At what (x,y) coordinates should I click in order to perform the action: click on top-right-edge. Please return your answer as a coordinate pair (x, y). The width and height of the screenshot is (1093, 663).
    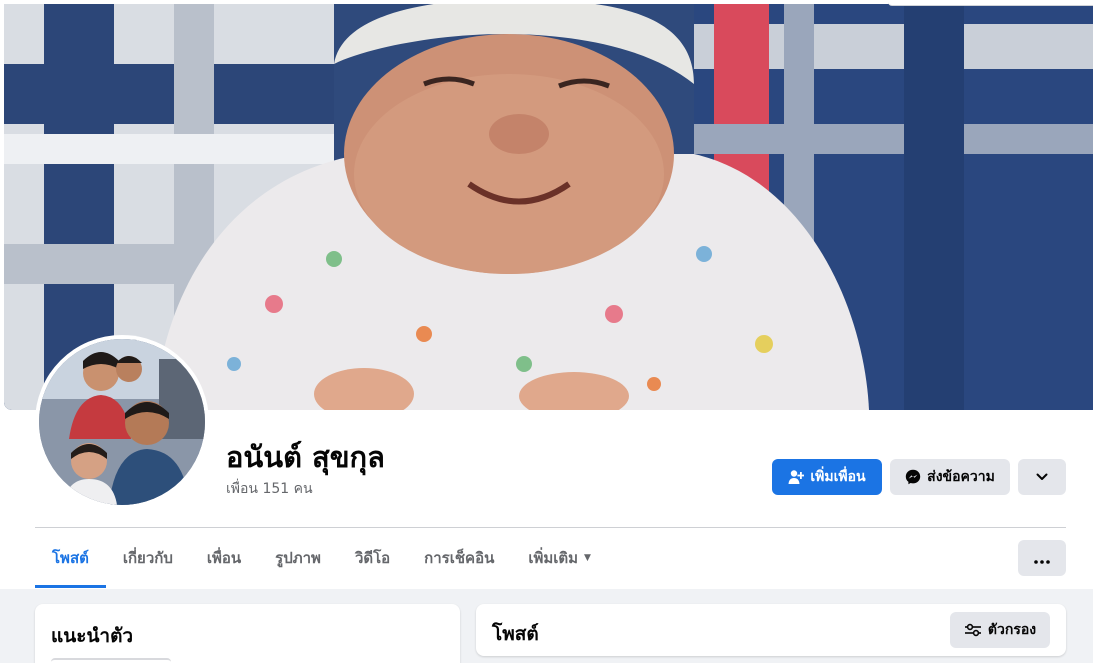
    Looking at the image, I should click on (990, 3).